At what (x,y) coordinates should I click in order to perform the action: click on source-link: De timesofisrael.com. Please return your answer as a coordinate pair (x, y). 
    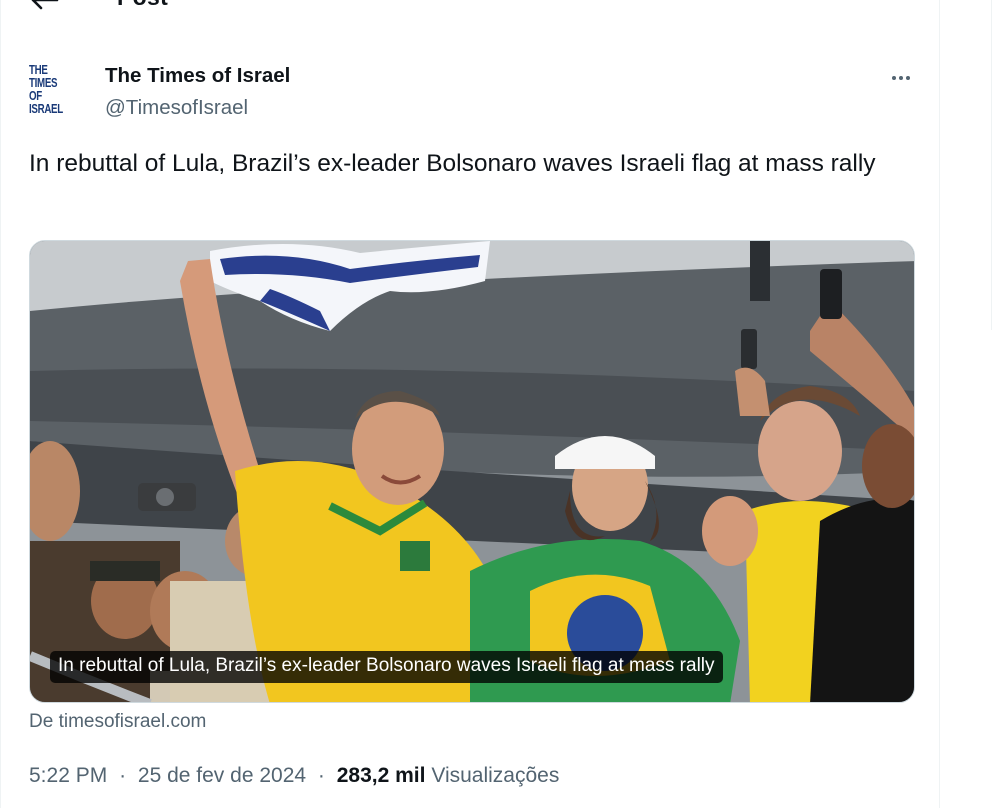
    Looking at the image, I should click on (117, 722).